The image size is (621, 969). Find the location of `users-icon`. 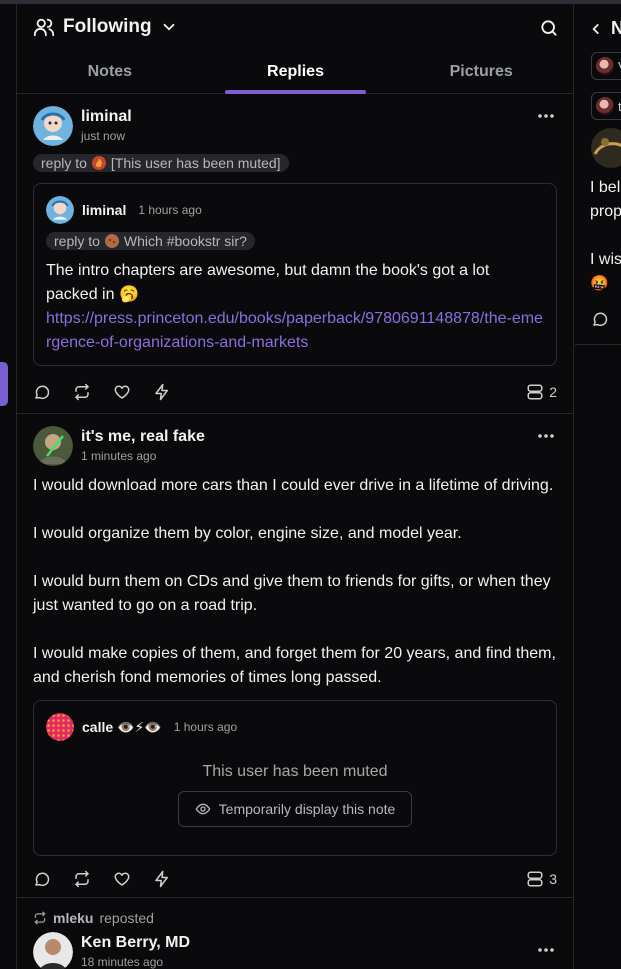

users-icon is located at coordinates (44, 27).